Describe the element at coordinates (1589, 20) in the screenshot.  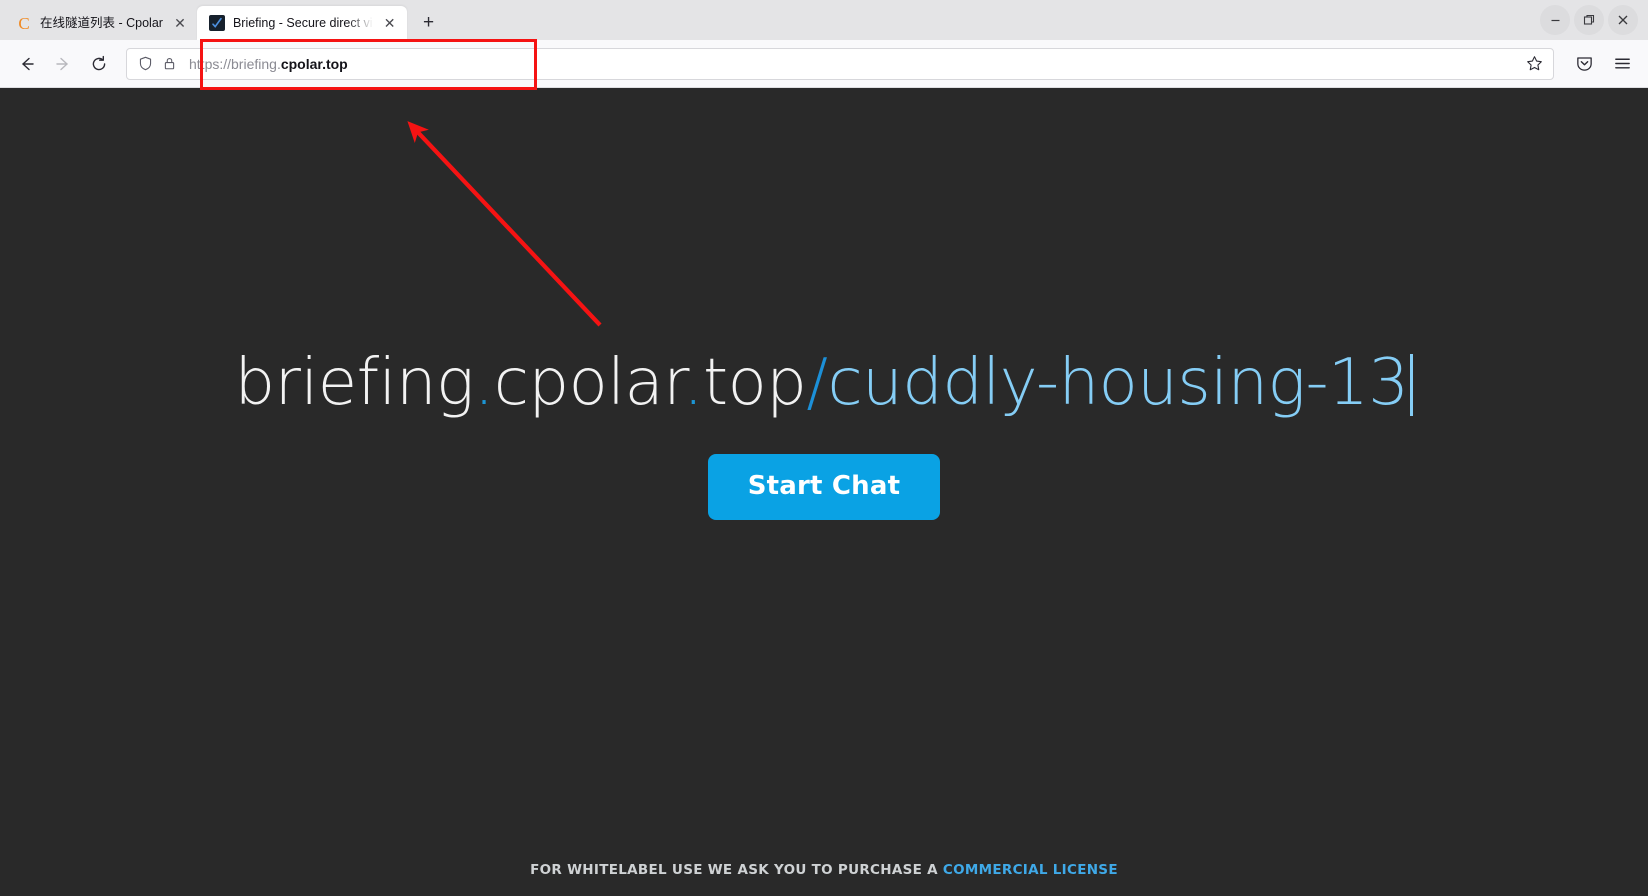
I see `maximize-button` at that location.